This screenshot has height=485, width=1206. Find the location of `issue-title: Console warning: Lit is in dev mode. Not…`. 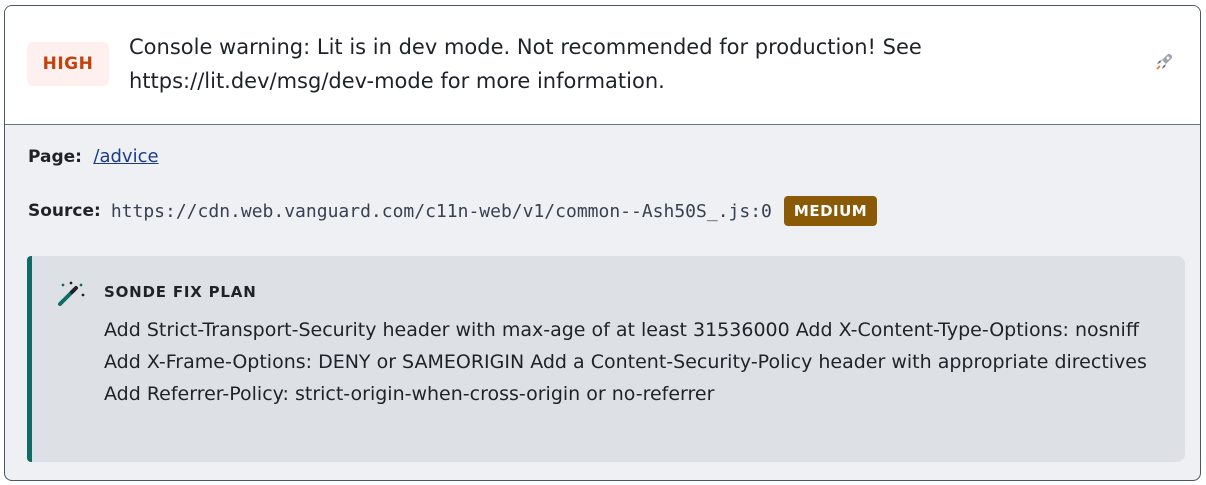

issue-title: Console warning: Lit is in dev mode. Not… is located at coordinates (525, 64).